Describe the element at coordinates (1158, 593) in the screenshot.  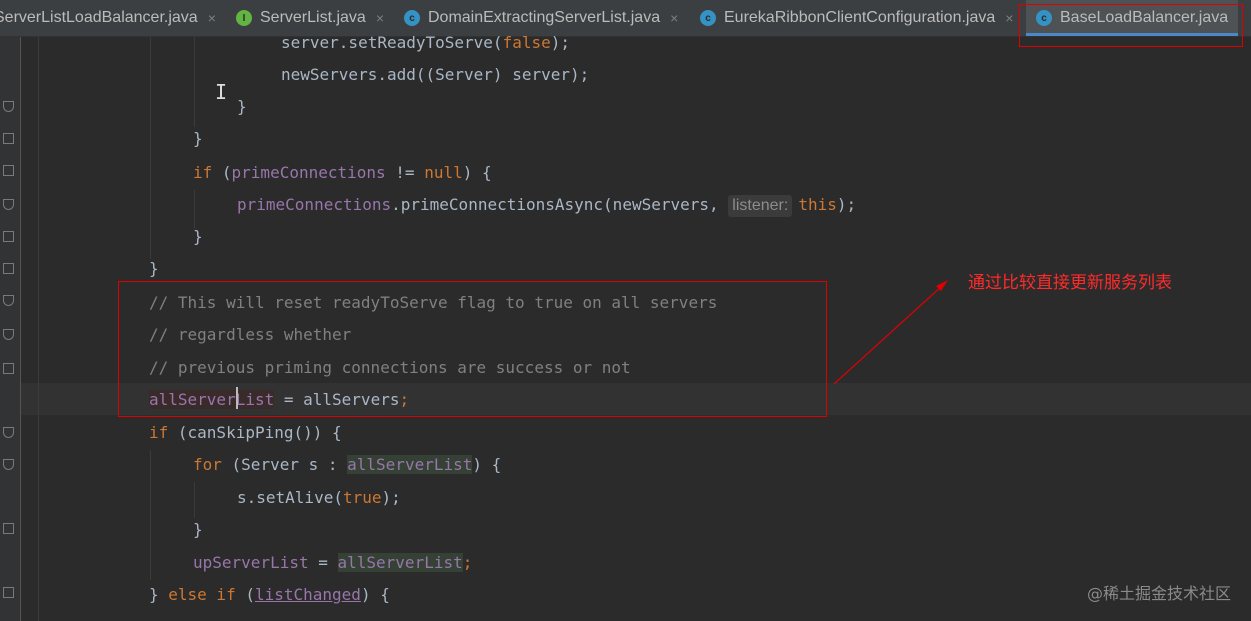
I see `watermark: @稀土掘金技术社区` at that location.